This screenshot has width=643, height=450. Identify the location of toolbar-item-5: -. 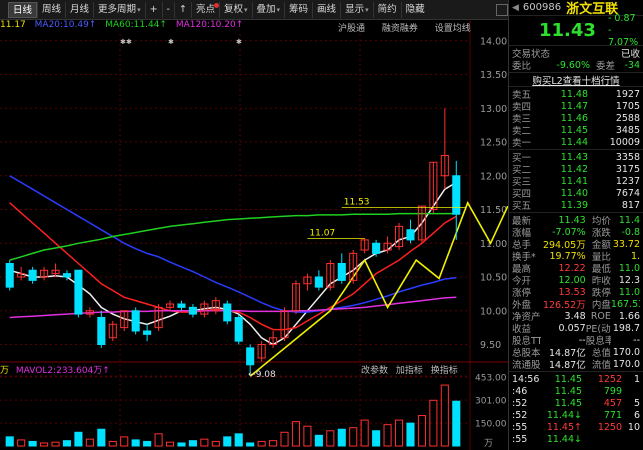
(167, 9).